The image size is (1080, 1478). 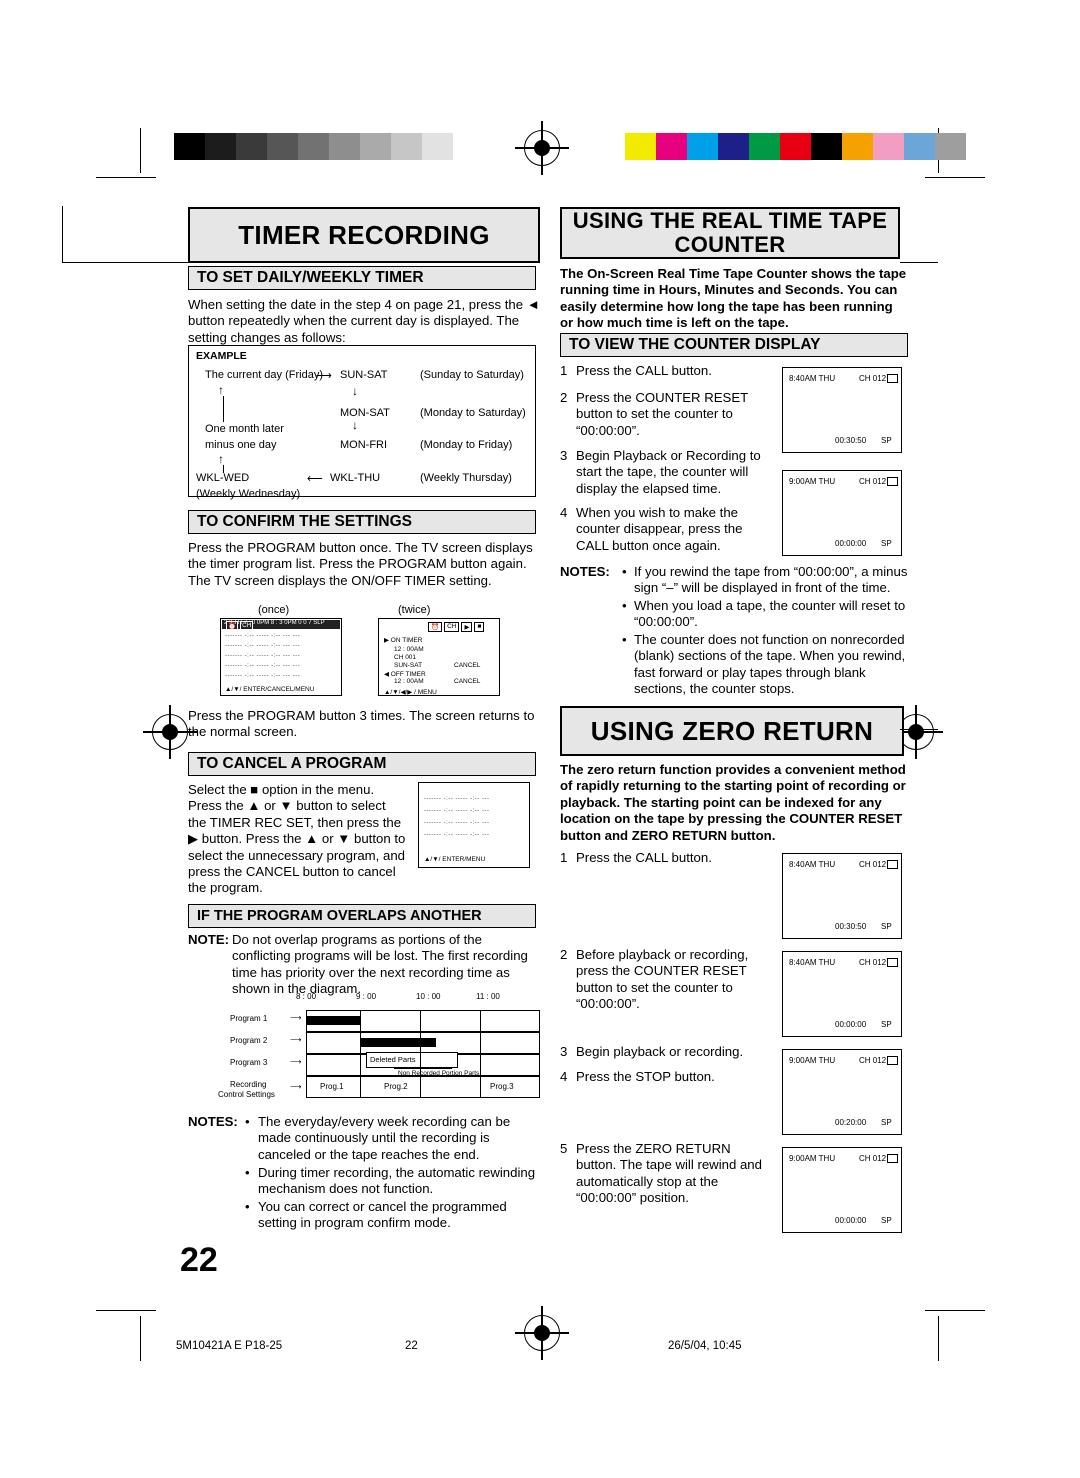 I want to click on zr-3-speed: SP, so click(x=886, y=1122).